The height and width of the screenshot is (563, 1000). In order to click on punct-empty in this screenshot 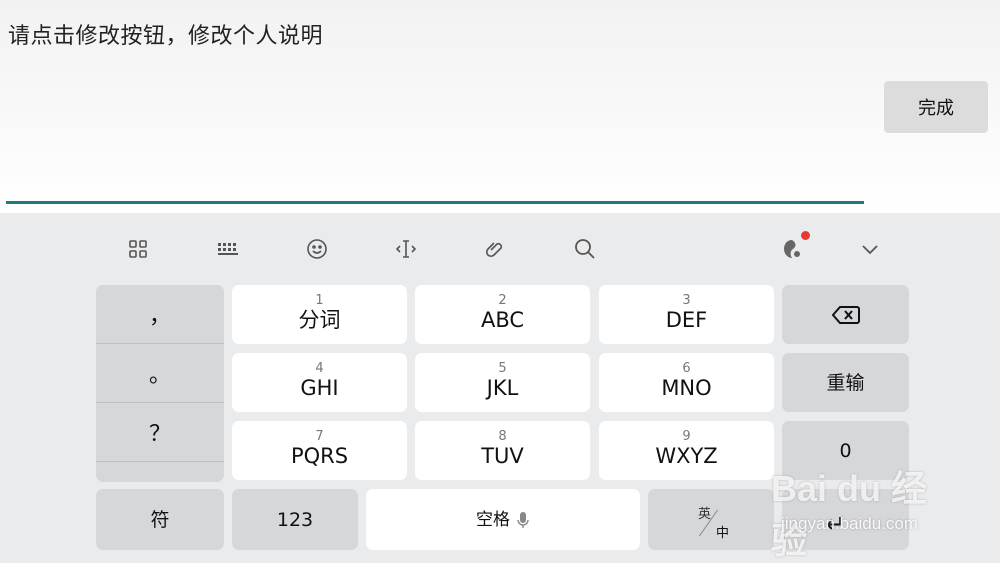, I will do `click(160, 472)`.